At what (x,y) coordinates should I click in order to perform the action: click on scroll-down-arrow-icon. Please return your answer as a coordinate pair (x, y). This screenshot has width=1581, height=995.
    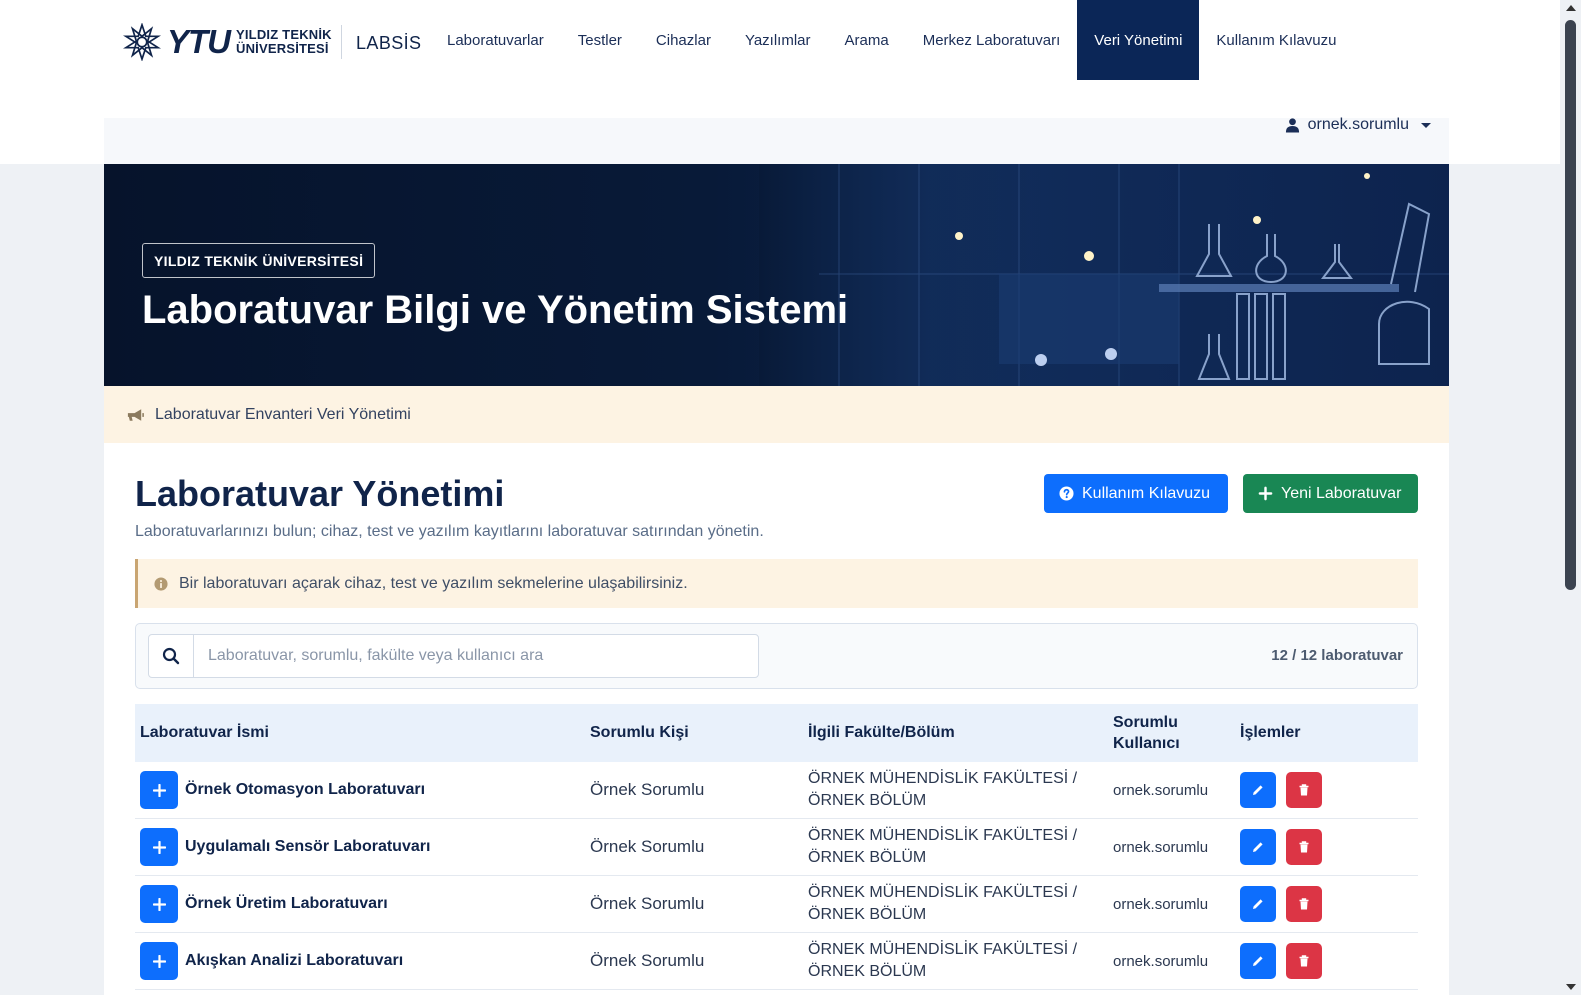
    Looking at the image, I should click on (1571, 987).